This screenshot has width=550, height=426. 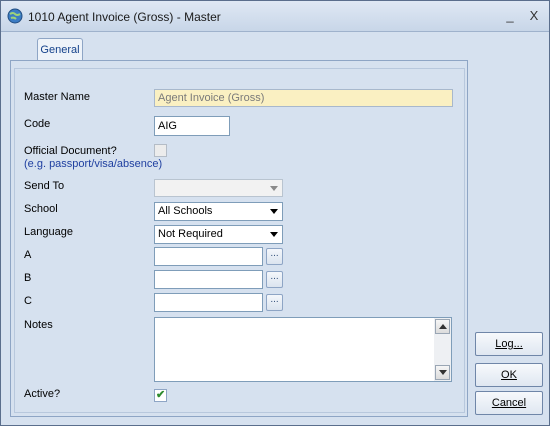 I want to click on official-document-label: Official Document?, so click(x=70, y=151).